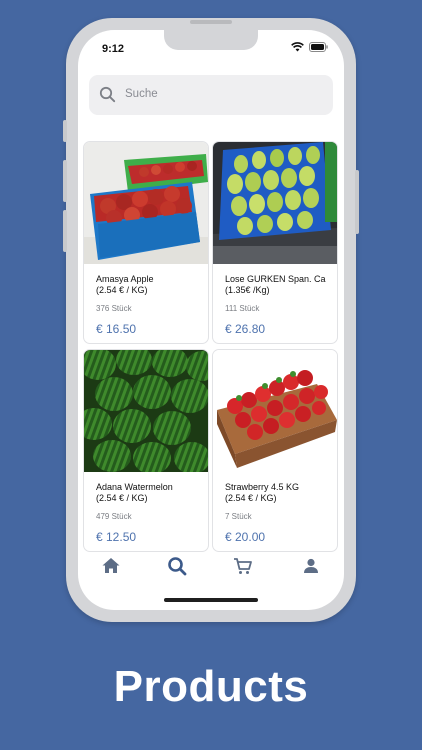 Image resolution: width=422 pixels, height=750 pixels. I want to click on battery-icon, so click(318, 47).